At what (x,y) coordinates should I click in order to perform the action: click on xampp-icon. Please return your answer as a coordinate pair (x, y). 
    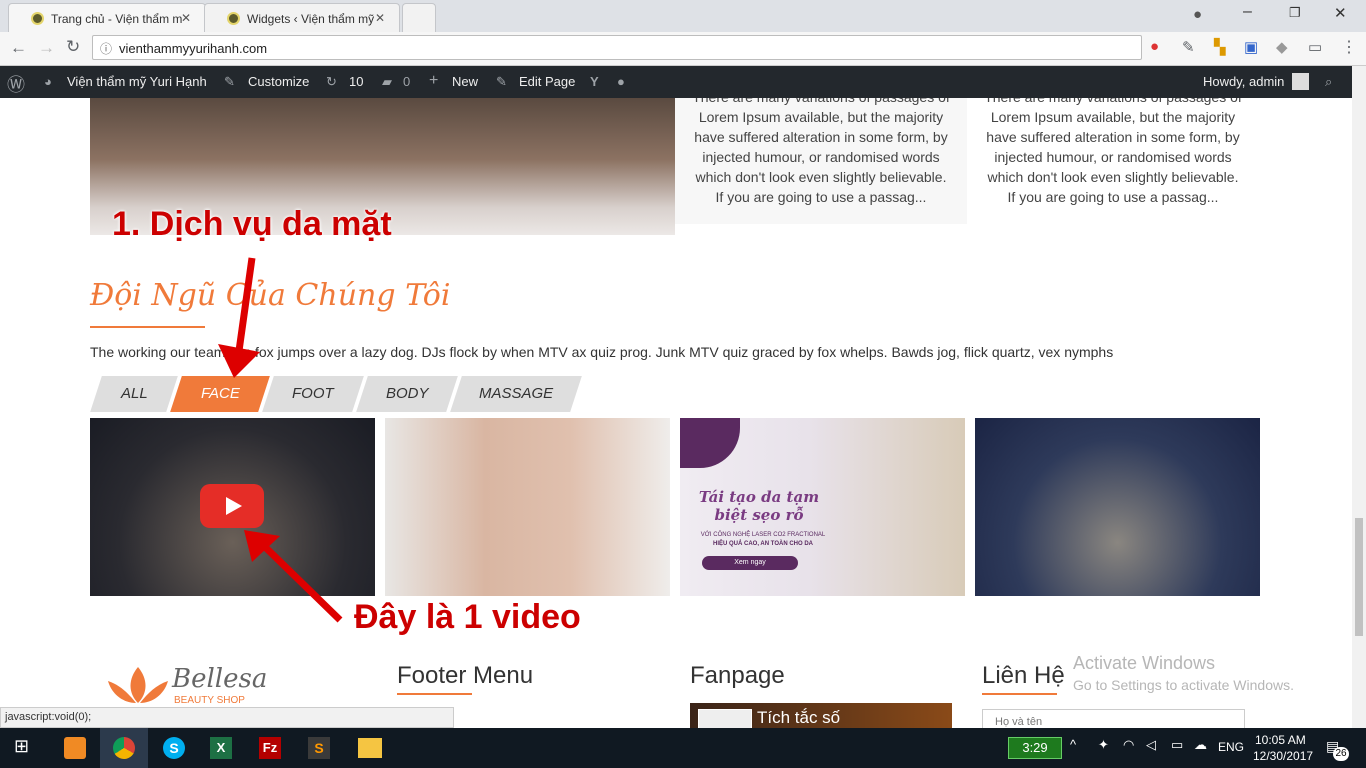
    Looking at the image, I should click on (75, 748).